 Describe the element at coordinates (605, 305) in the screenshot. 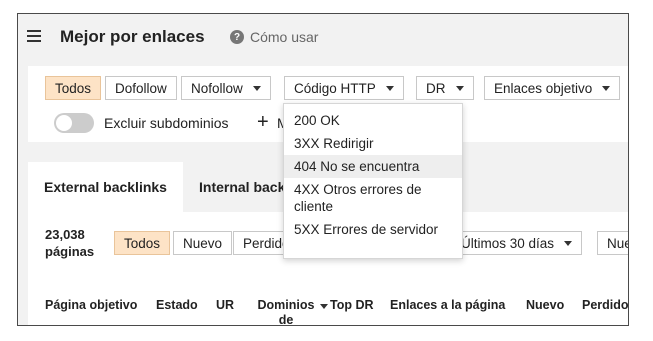

I see `col-lost: Perdido` at that location.